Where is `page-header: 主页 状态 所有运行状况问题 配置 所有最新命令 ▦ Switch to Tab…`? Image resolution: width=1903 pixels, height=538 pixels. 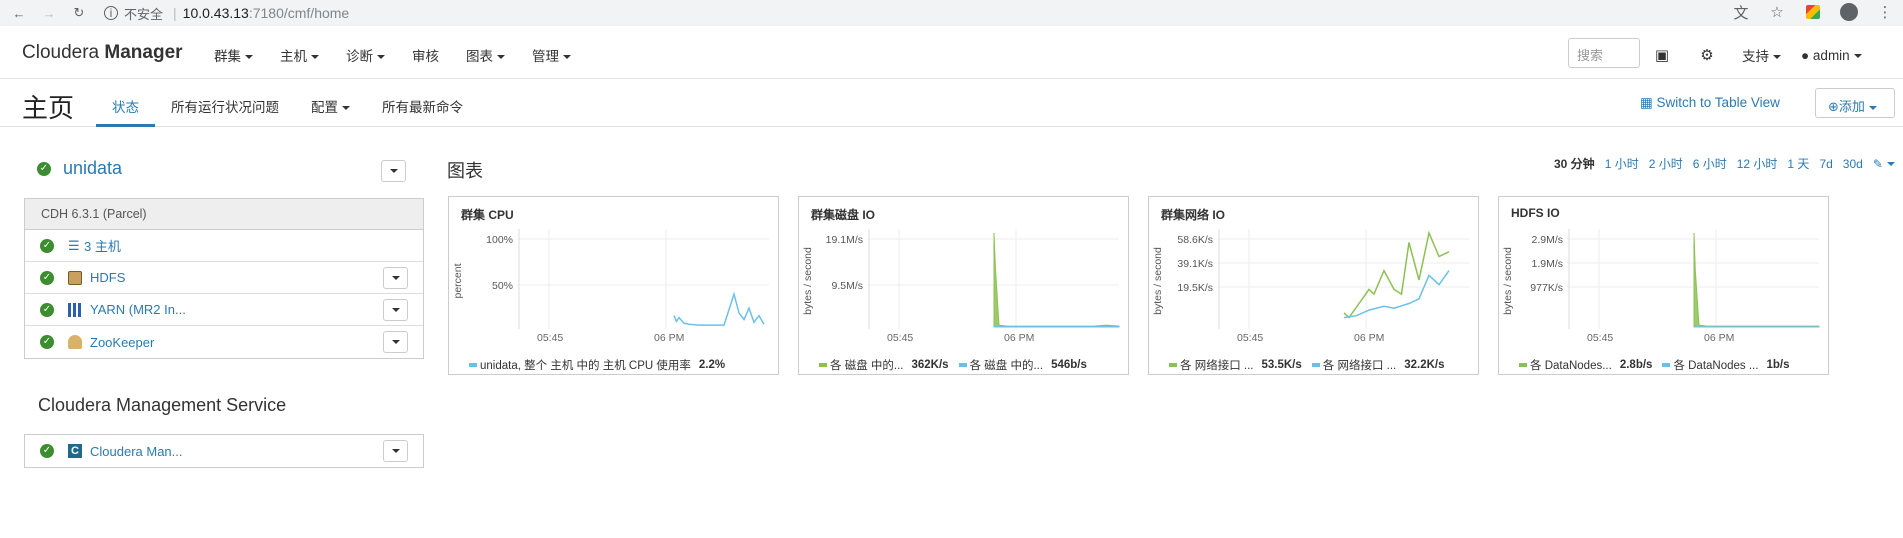
page-header: 主页 状态 所有运行状况问题 配置 所有最新命令 ▦ Switch to Tab… is located at coordinates (951, 103).